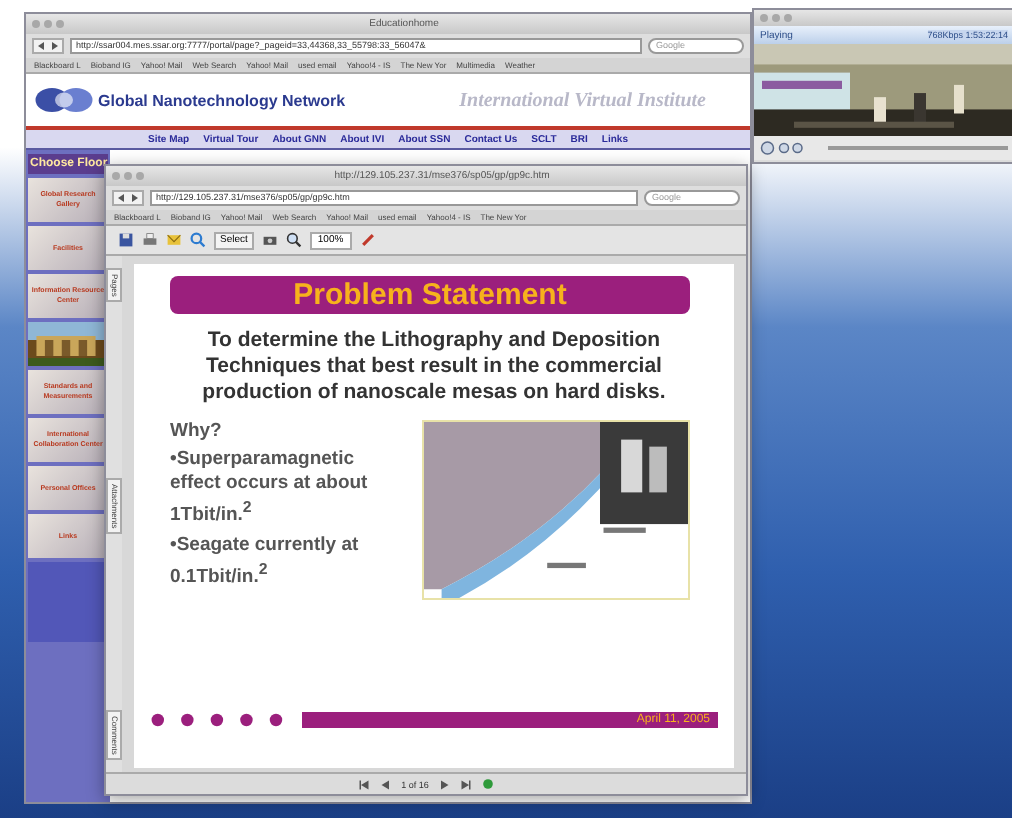  Describe the element at coordinates (430, 295) in the screenshot. I see `slide-title: Problem Statement` at that location.